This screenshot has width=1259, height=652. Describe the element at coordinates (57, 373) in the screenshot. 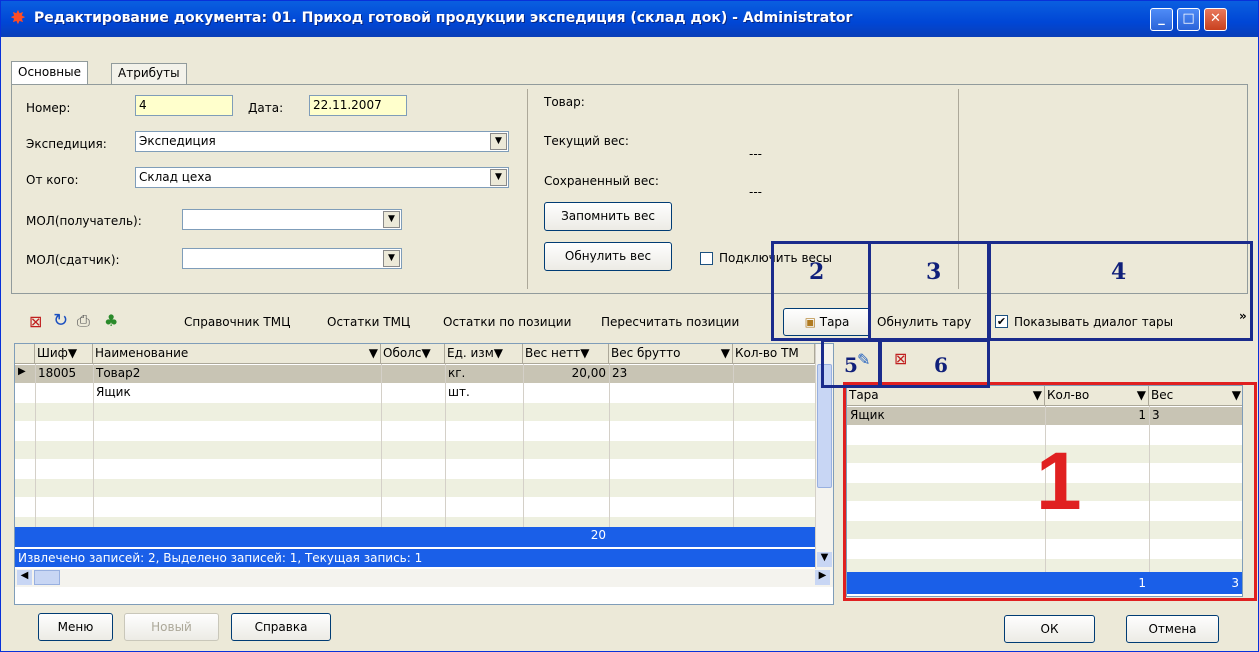

I see `code-cell: 18005` at that location.